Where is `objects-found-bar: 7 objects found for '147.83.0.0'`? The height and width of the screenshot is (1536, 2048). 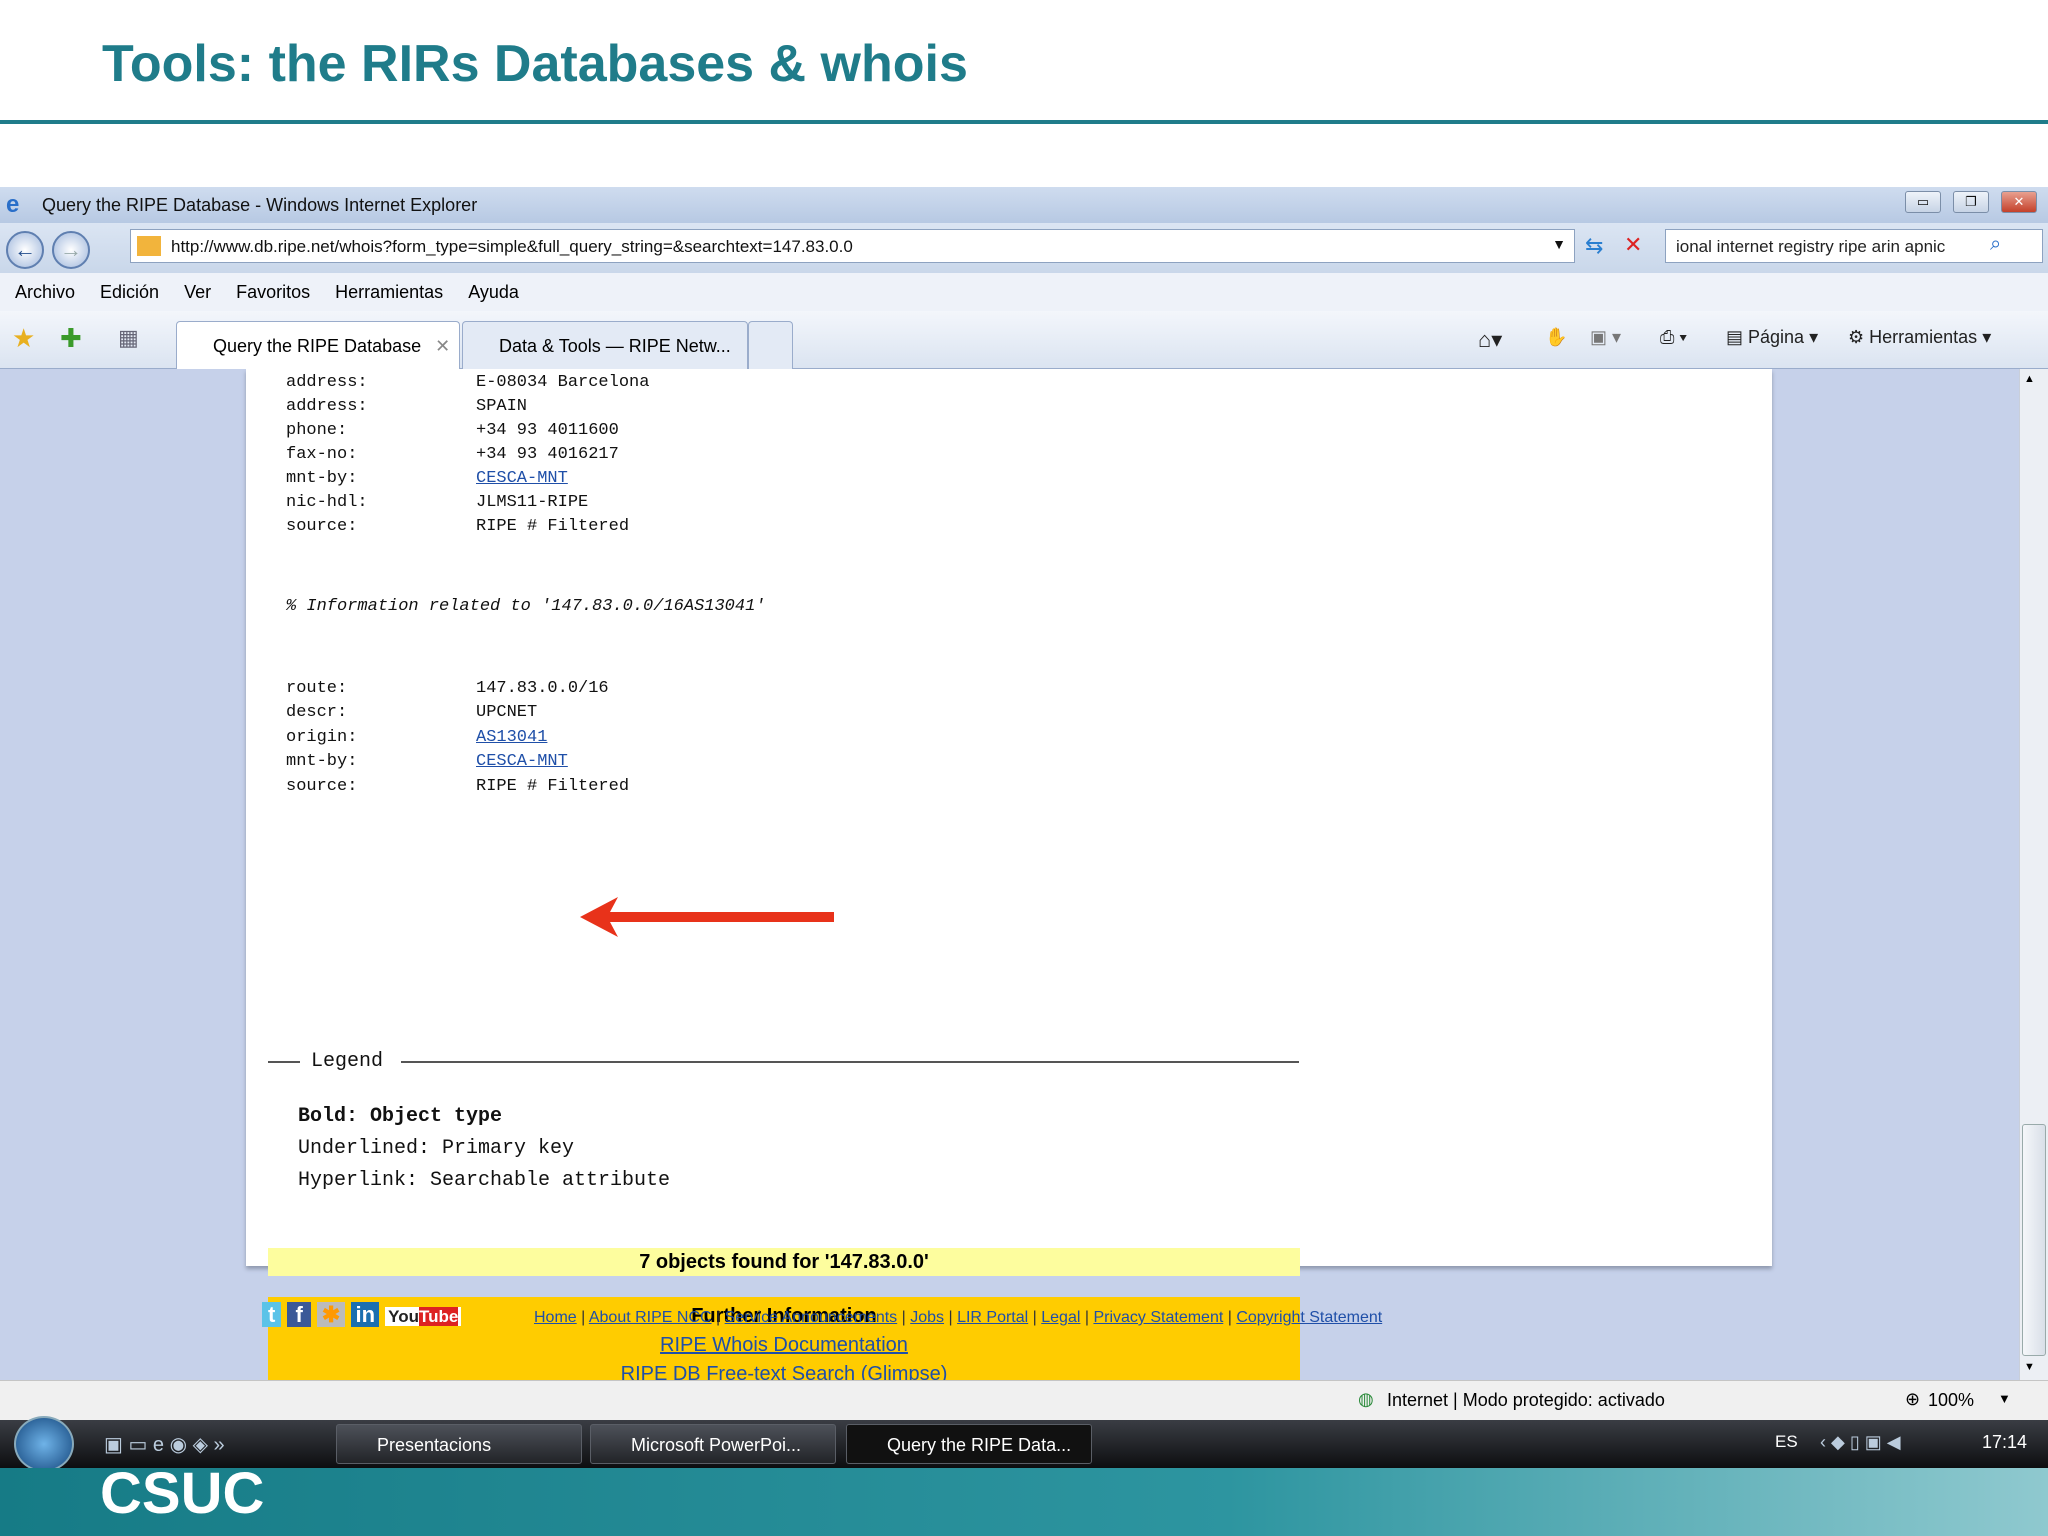
objects-found-bar: 7 objects found for '147.83.0.0' is located at coordinates (784, 1262).